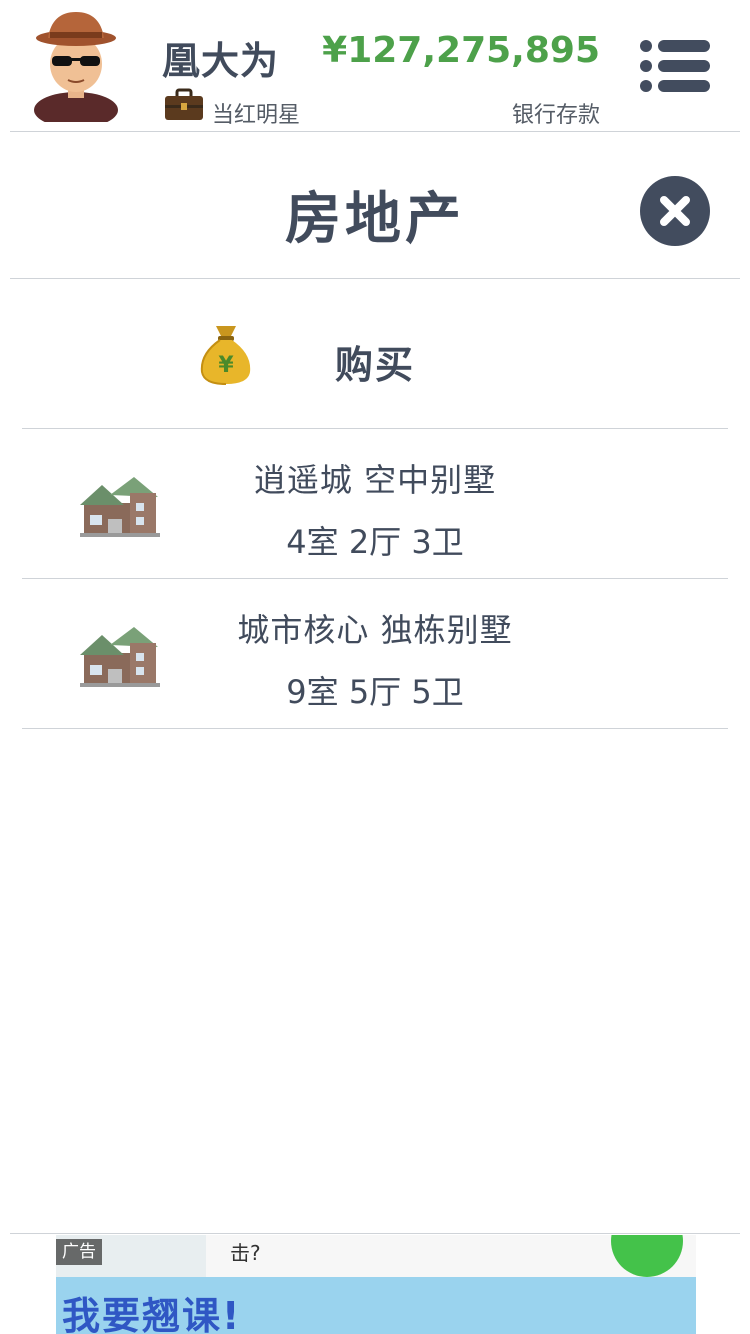 The image size is (750, 1334). I want to click on page-title: 房地产, so click(375, 219).